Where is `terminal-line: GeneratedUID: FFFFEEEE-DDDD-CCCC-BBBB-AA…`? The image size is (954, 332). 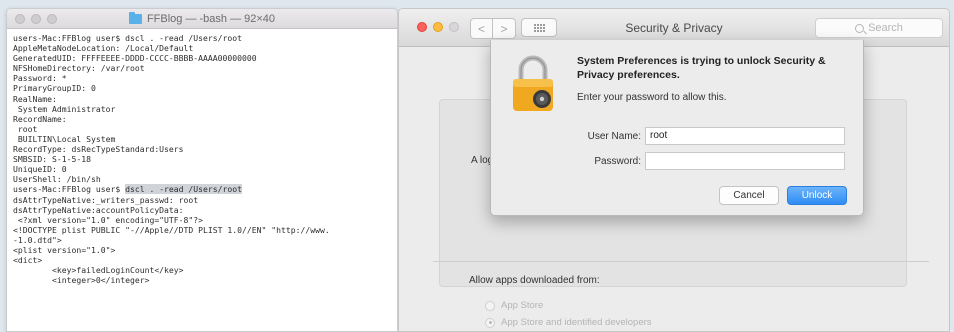
terminal-line: GeneratedUID: FFFFEEEE-DDDD-CCCC-BBBB-AA… is located at coordinates (135, 58).